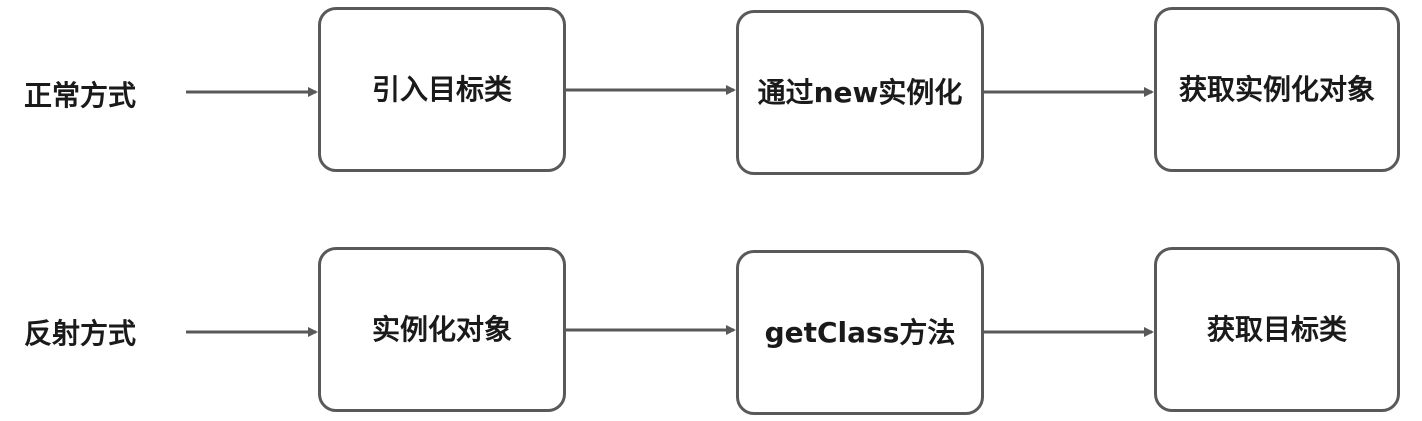 This screenshot has height=421, width=1422. I want to click on step-label: 引入目标类, so click(441, 89).